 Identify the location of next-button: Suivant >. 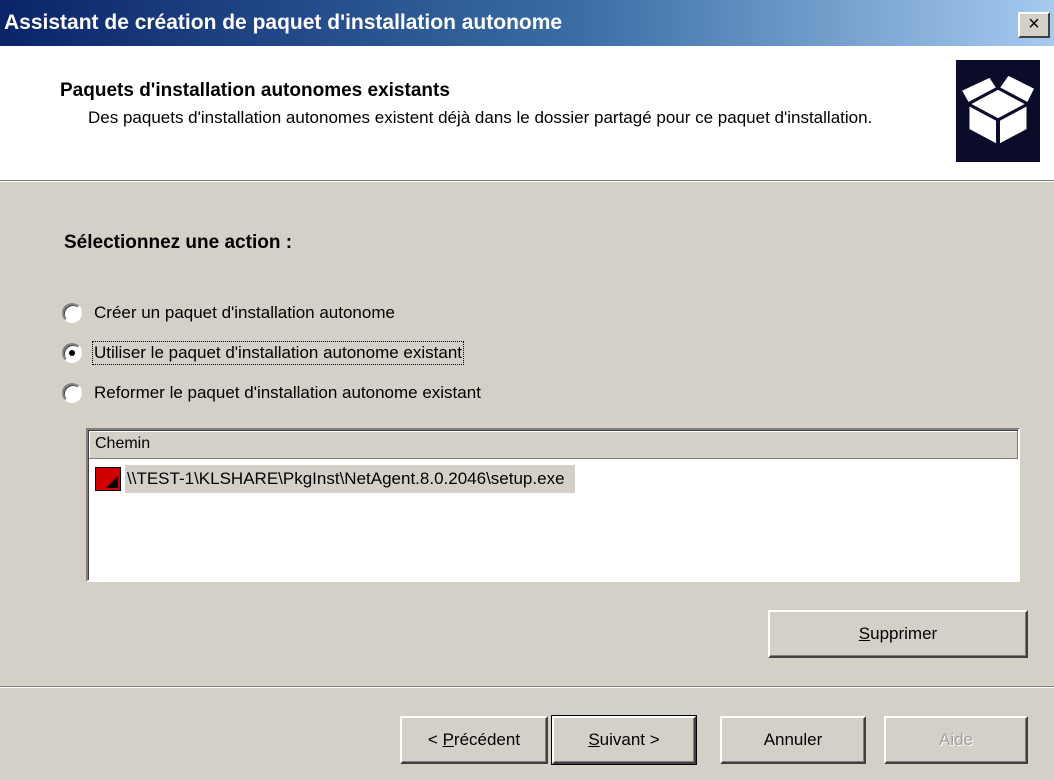
(624, 740).